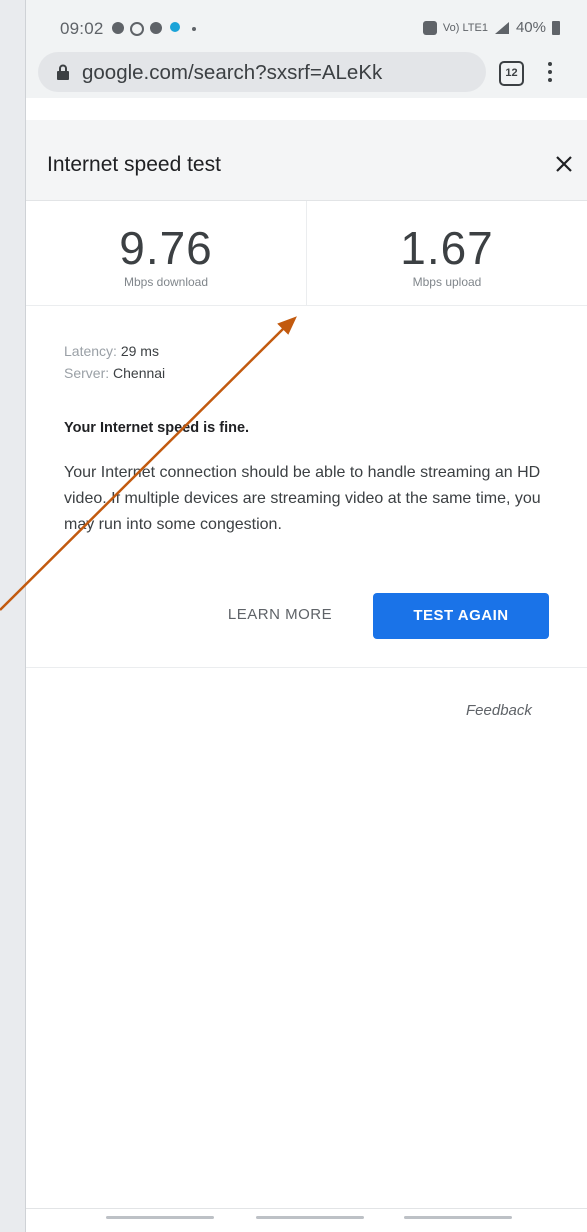  I want to click on nav-hint-left, so click(160, 1217).